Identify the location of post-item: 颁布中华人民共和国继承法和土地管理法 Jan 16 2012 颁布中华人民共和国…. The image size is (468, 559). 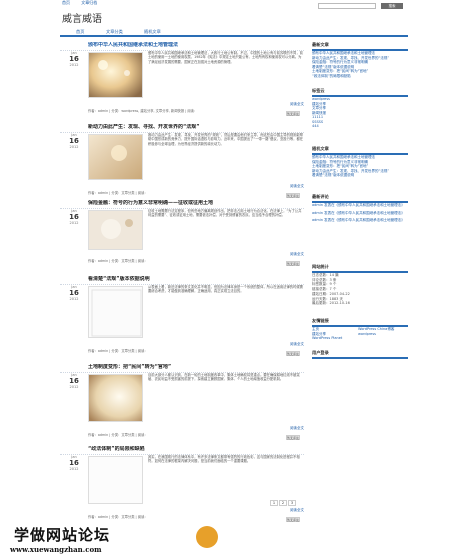
(182, 80).